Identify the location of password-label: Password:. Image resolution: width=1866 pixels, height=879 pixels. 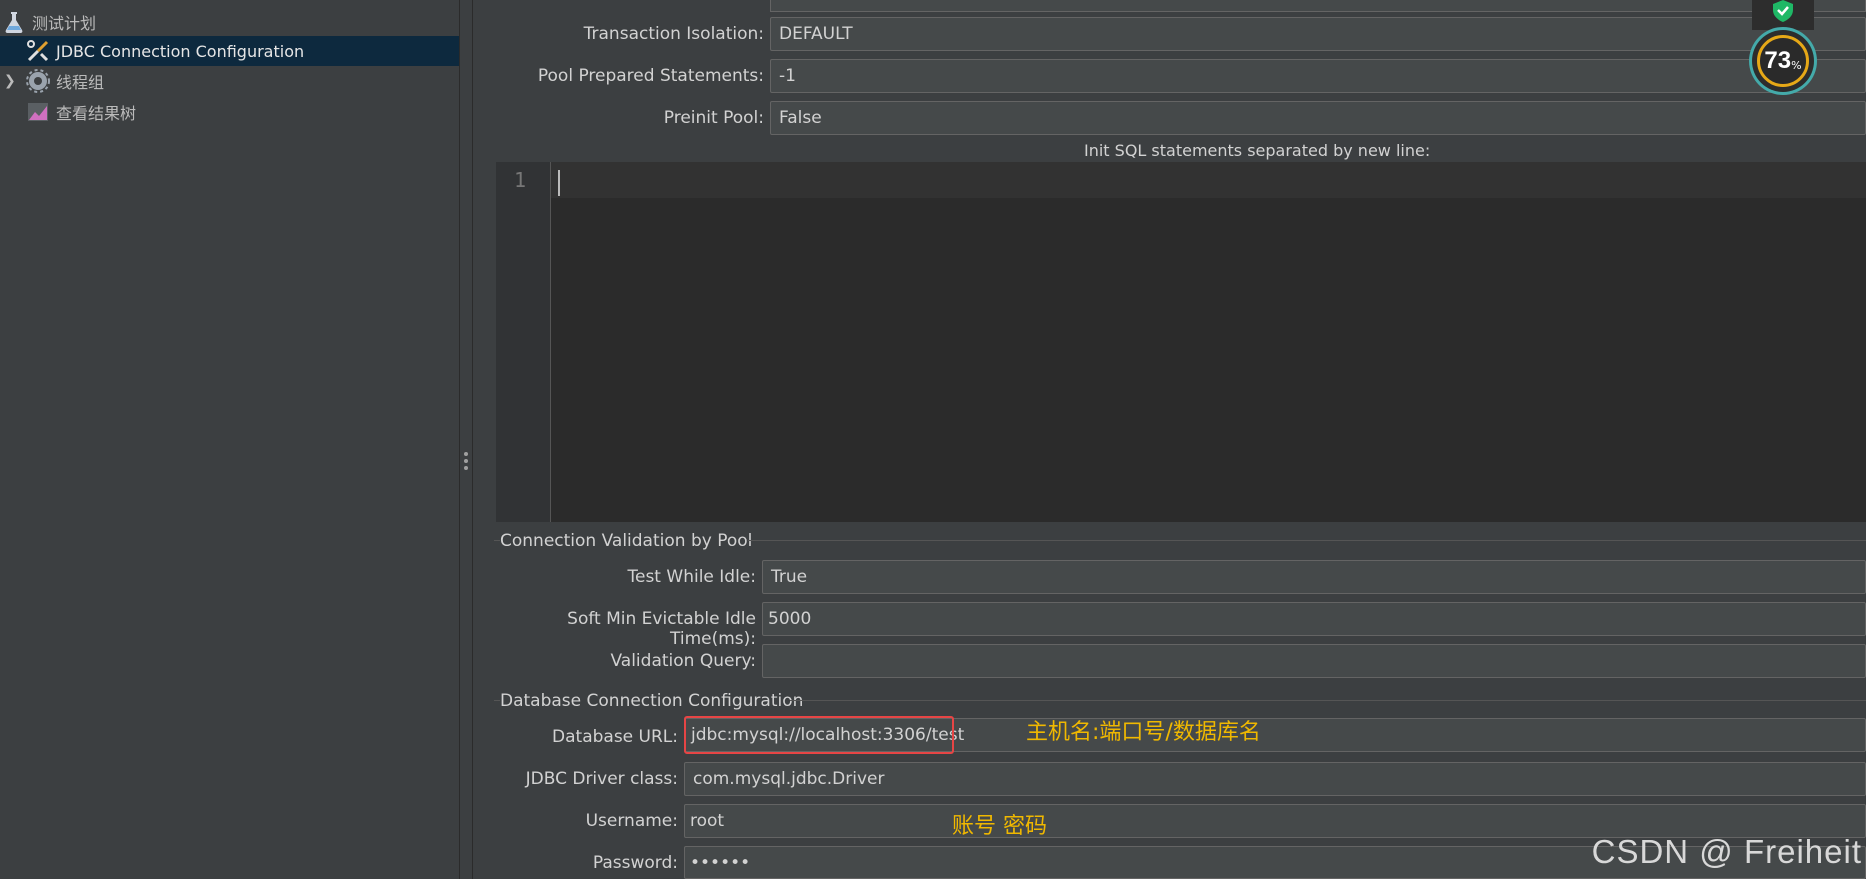
(635, 863).